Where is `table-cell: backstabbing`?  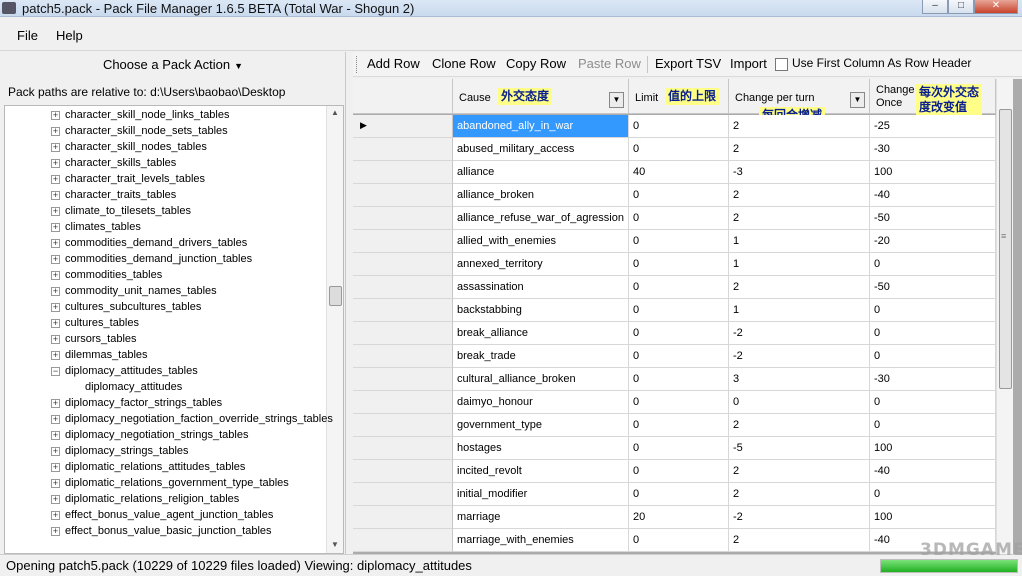
table-cell: backstabbing is located at coordinates (541, 310).